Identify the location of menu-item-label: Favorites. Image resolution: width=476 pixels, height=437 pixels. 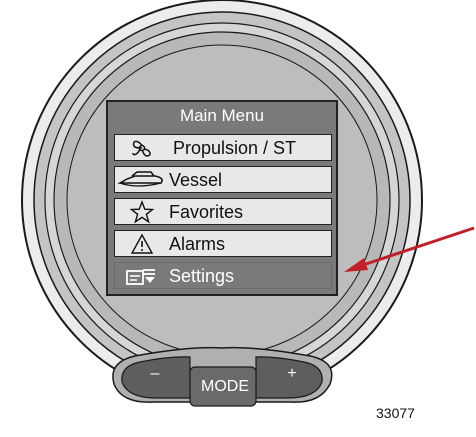
(206, 211).